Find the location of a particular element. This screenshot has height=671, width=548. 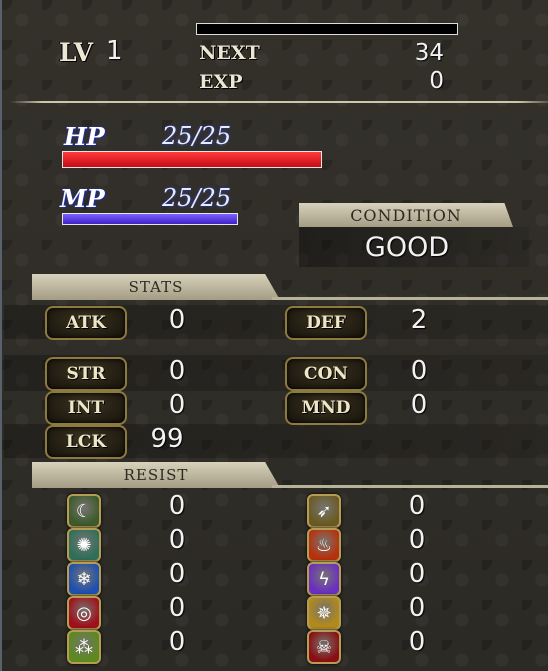

exp-label: EXP is located at coordinates (221, 82).